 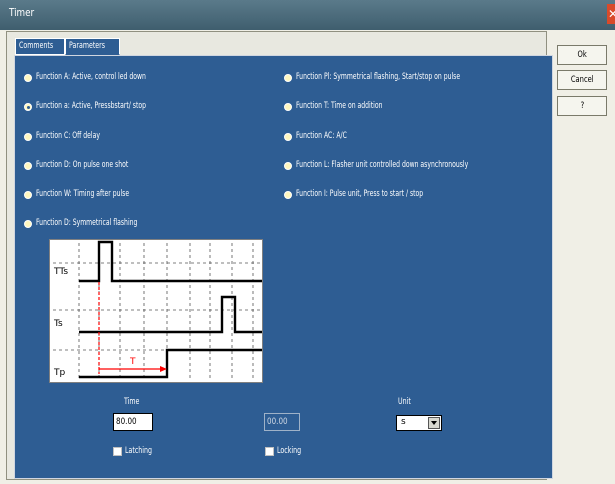 I want to click on close-icon: ✕, so click(x=611, y=14).